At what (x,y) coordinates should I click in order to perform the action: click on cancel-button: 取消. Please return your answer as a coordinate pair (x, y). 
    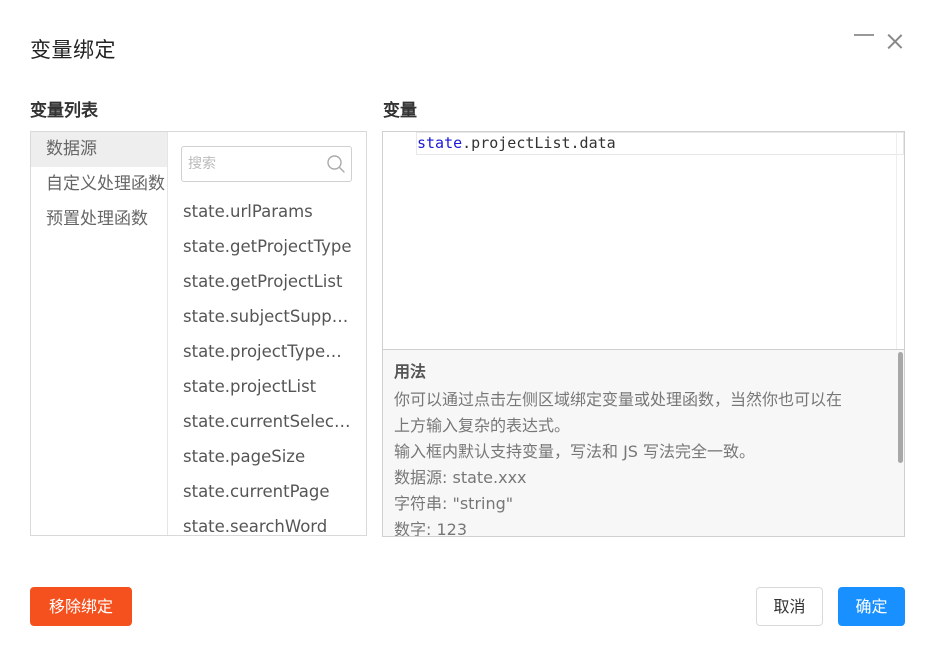
    Looking at the image, I should click on (789, 606).